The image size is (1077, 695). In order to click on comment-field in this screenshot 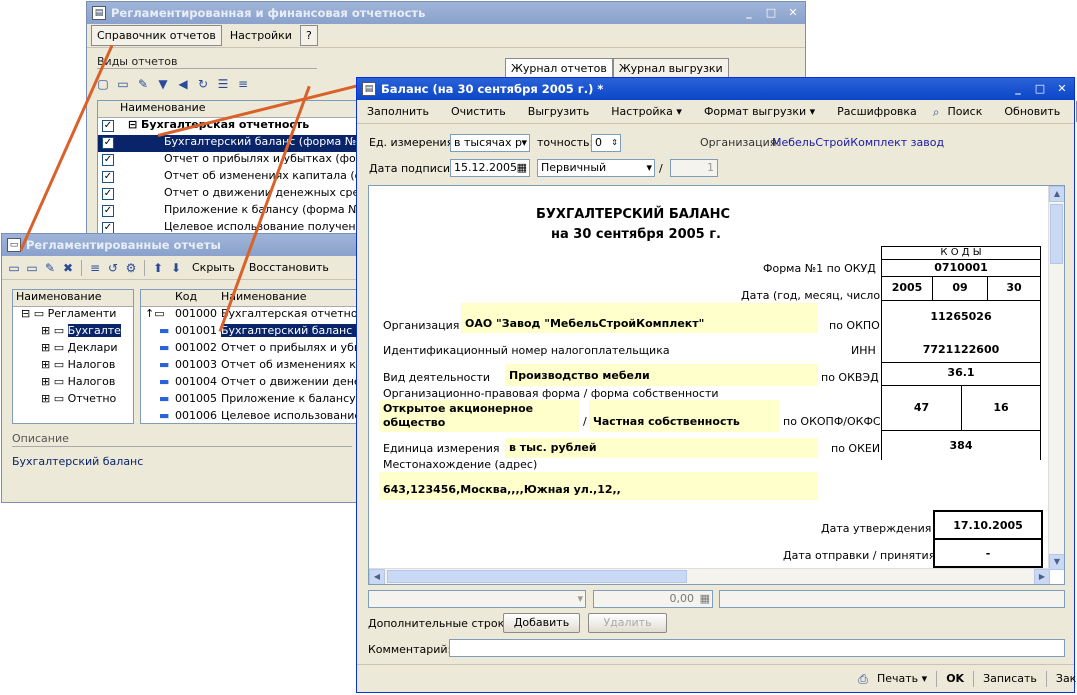, I will do `click(757, 648)`.